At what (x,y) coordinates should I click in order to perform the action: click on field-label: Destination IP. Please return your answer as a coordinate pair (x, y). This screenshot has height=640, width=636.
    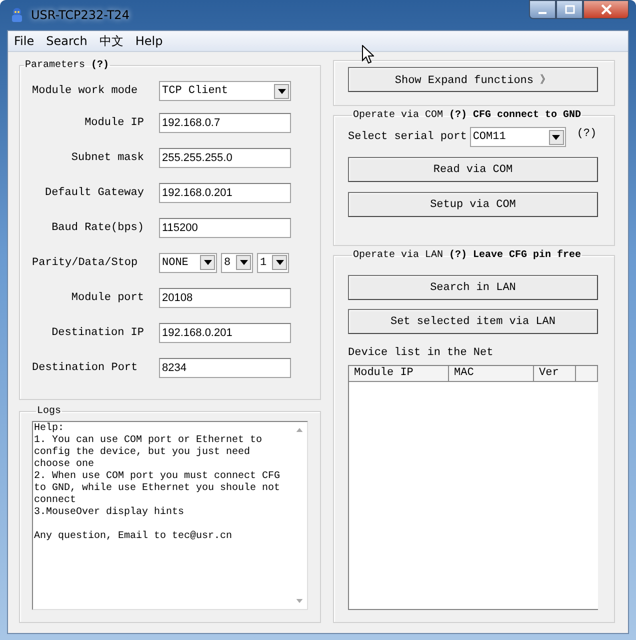
    Looking at the image, I should click on (97, 332).